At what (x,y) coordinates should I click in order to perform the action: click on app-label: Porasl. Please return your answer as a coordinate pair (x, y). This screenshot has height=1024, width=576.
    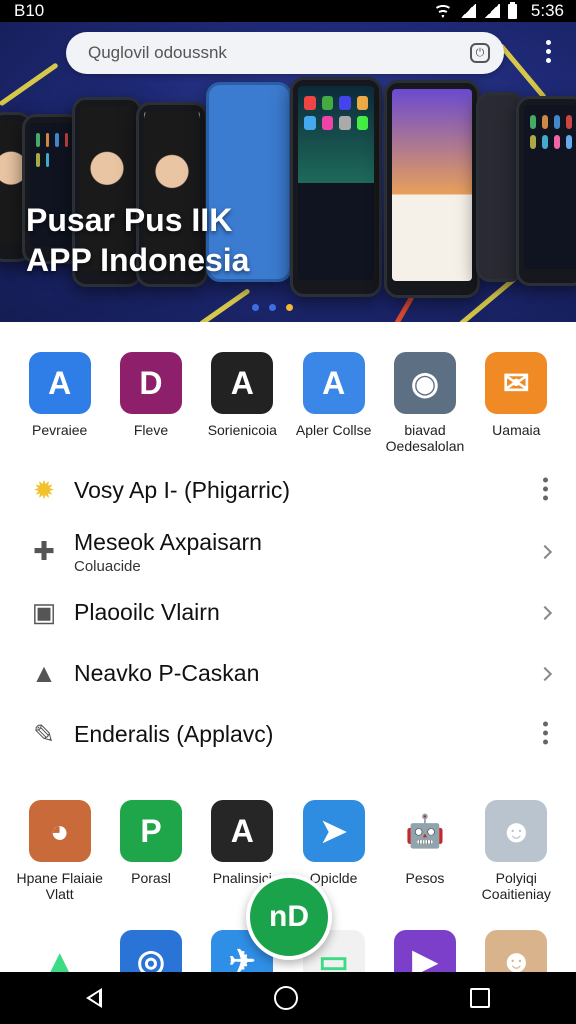
    Looking at the image, I should click on (151, 878).